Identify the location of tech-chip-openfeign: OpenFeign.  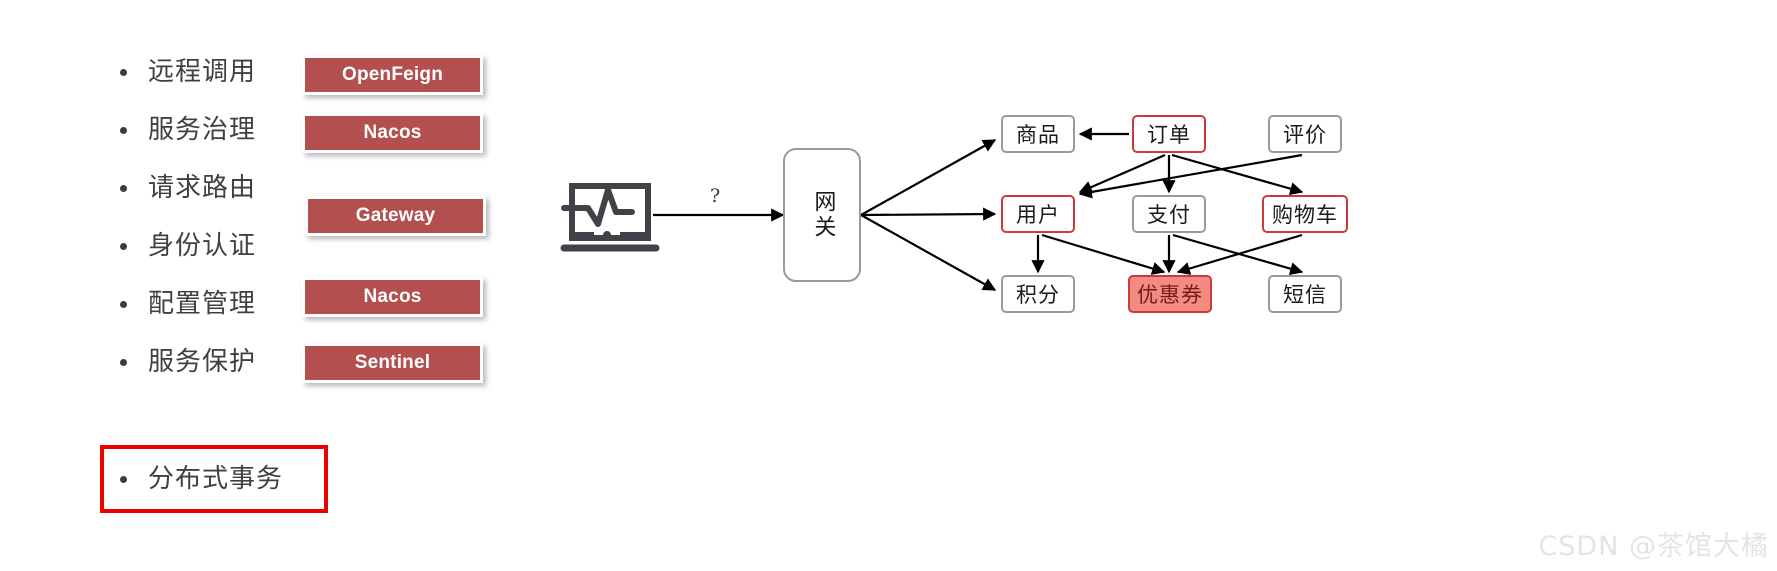
(392, 75).